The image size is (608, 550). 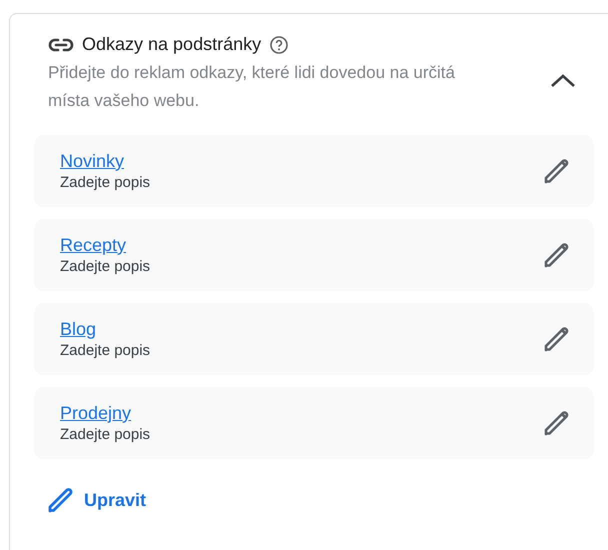 I want to click on link: Blog, so click(x=105, y=329).